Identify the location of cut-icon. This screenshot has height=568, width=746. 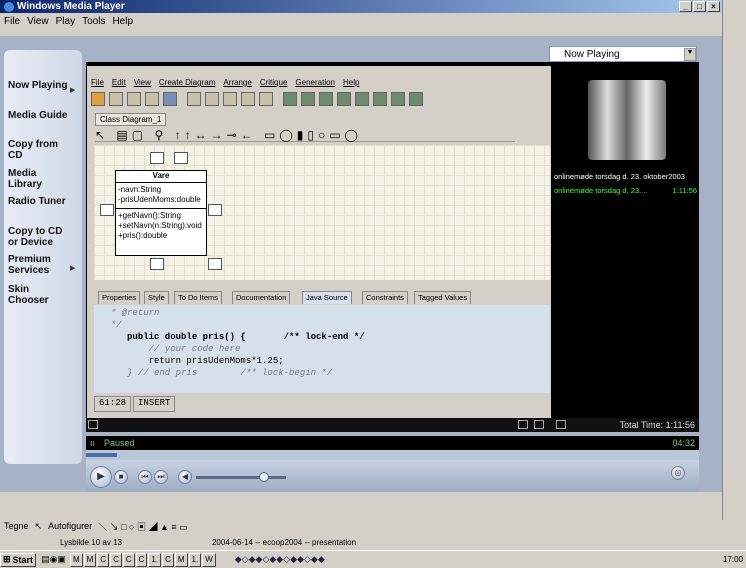
(230, 99).